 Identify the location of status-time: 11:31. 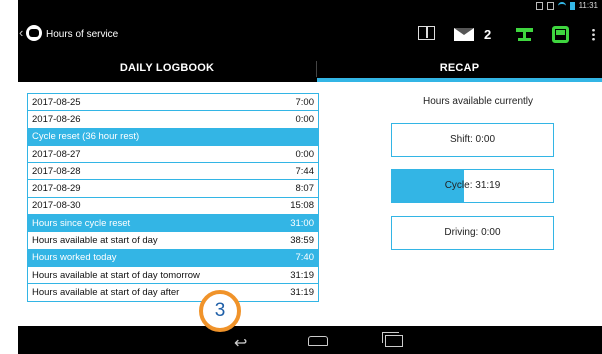
(588, 5).